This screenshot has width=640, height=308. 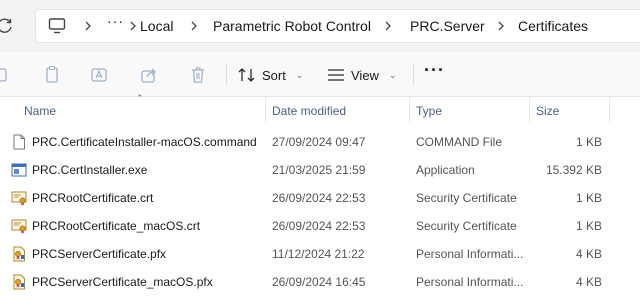 What do you see at coordinates (52, 75) in the screenshot?
I see `copy-icon` at bounding box center [52, 75].